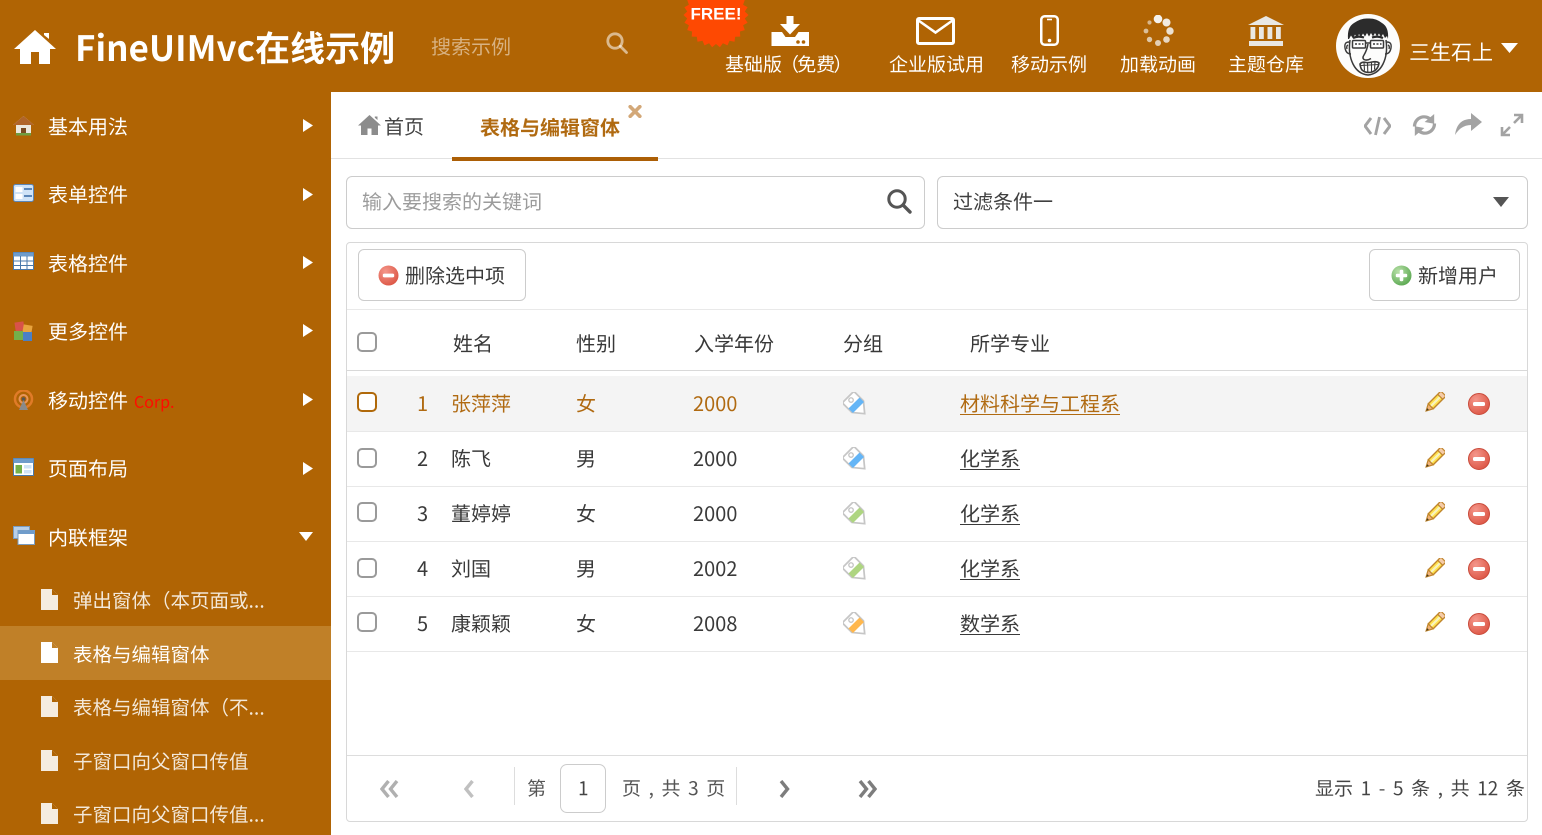  I want to click on svg-text: FREE!, so click(716, 14).